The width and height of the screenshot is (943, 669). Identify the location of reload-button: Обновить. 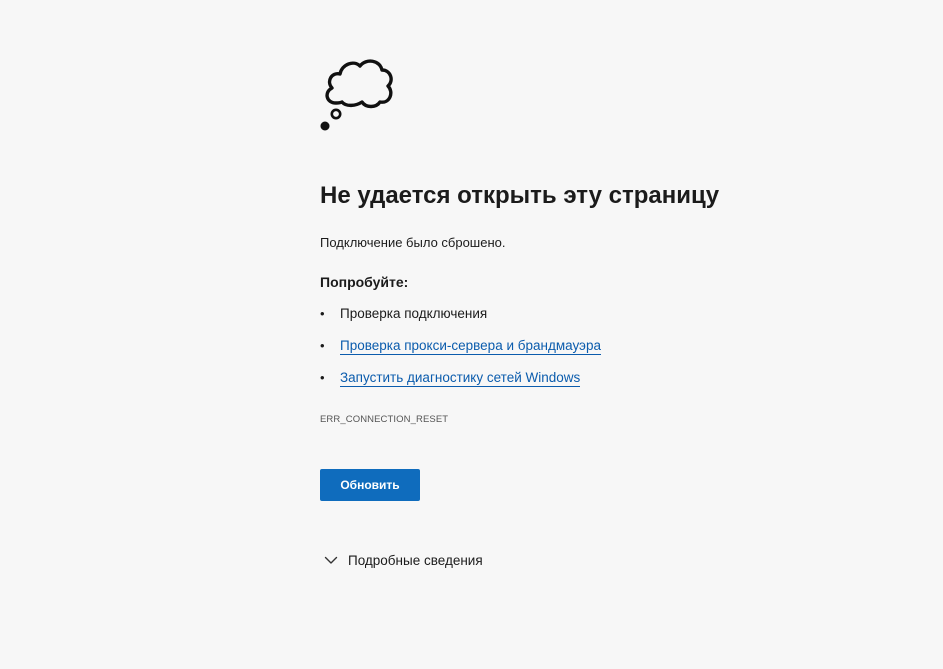
(370, 485).